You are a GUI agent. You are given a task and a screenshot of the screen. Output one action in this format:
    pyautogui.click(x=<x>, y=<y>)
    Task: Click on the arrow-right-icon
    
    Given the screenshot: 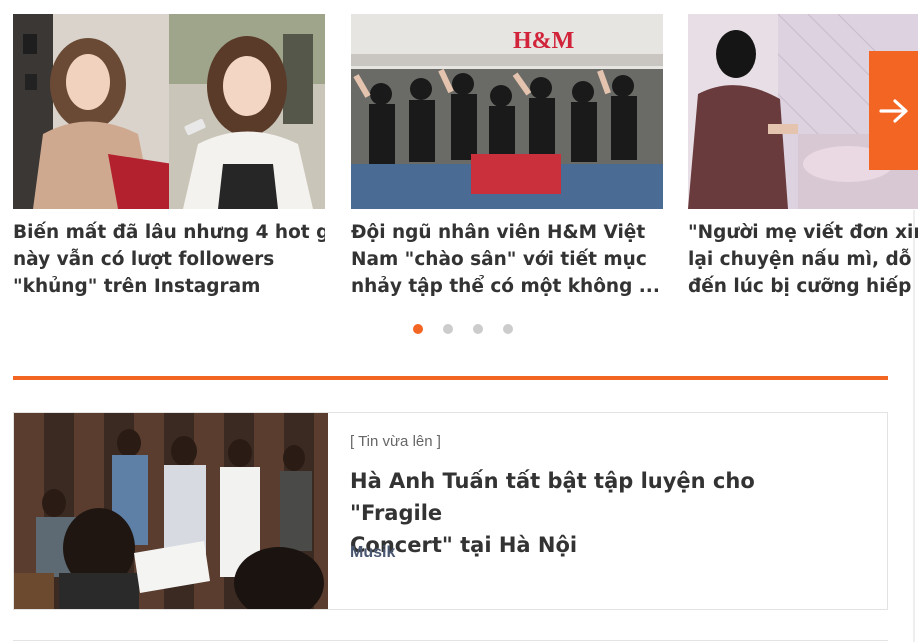 What is the action you would take?
    pyautogui.click(x=893, y=110)
    